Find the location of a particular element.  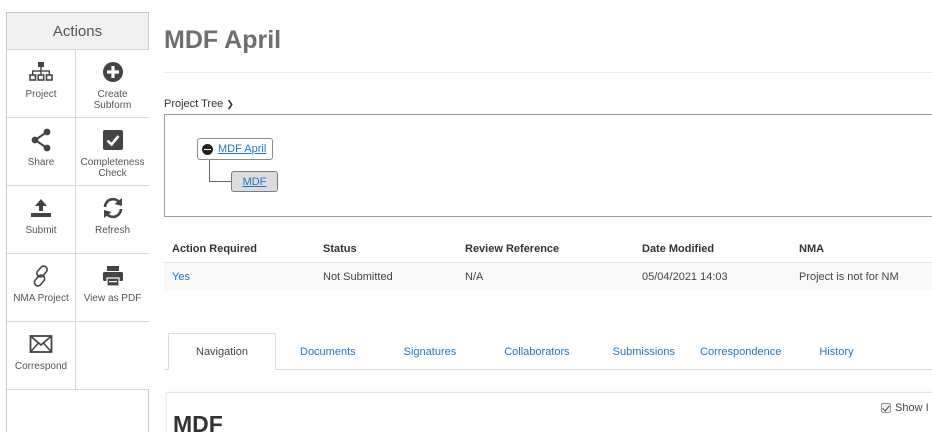

tab-navigation: Navigation is located at coordinates (222, 351).